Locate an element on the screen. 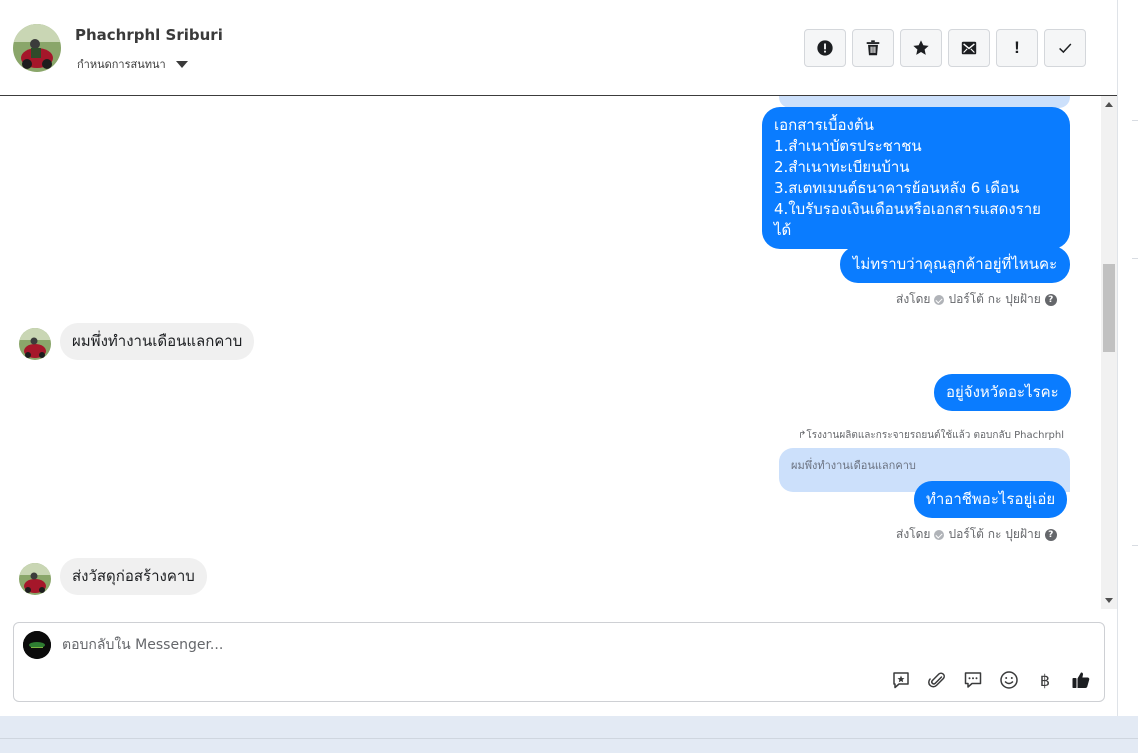  exclamation-icon: ! is located at coordinates (1017, 47).